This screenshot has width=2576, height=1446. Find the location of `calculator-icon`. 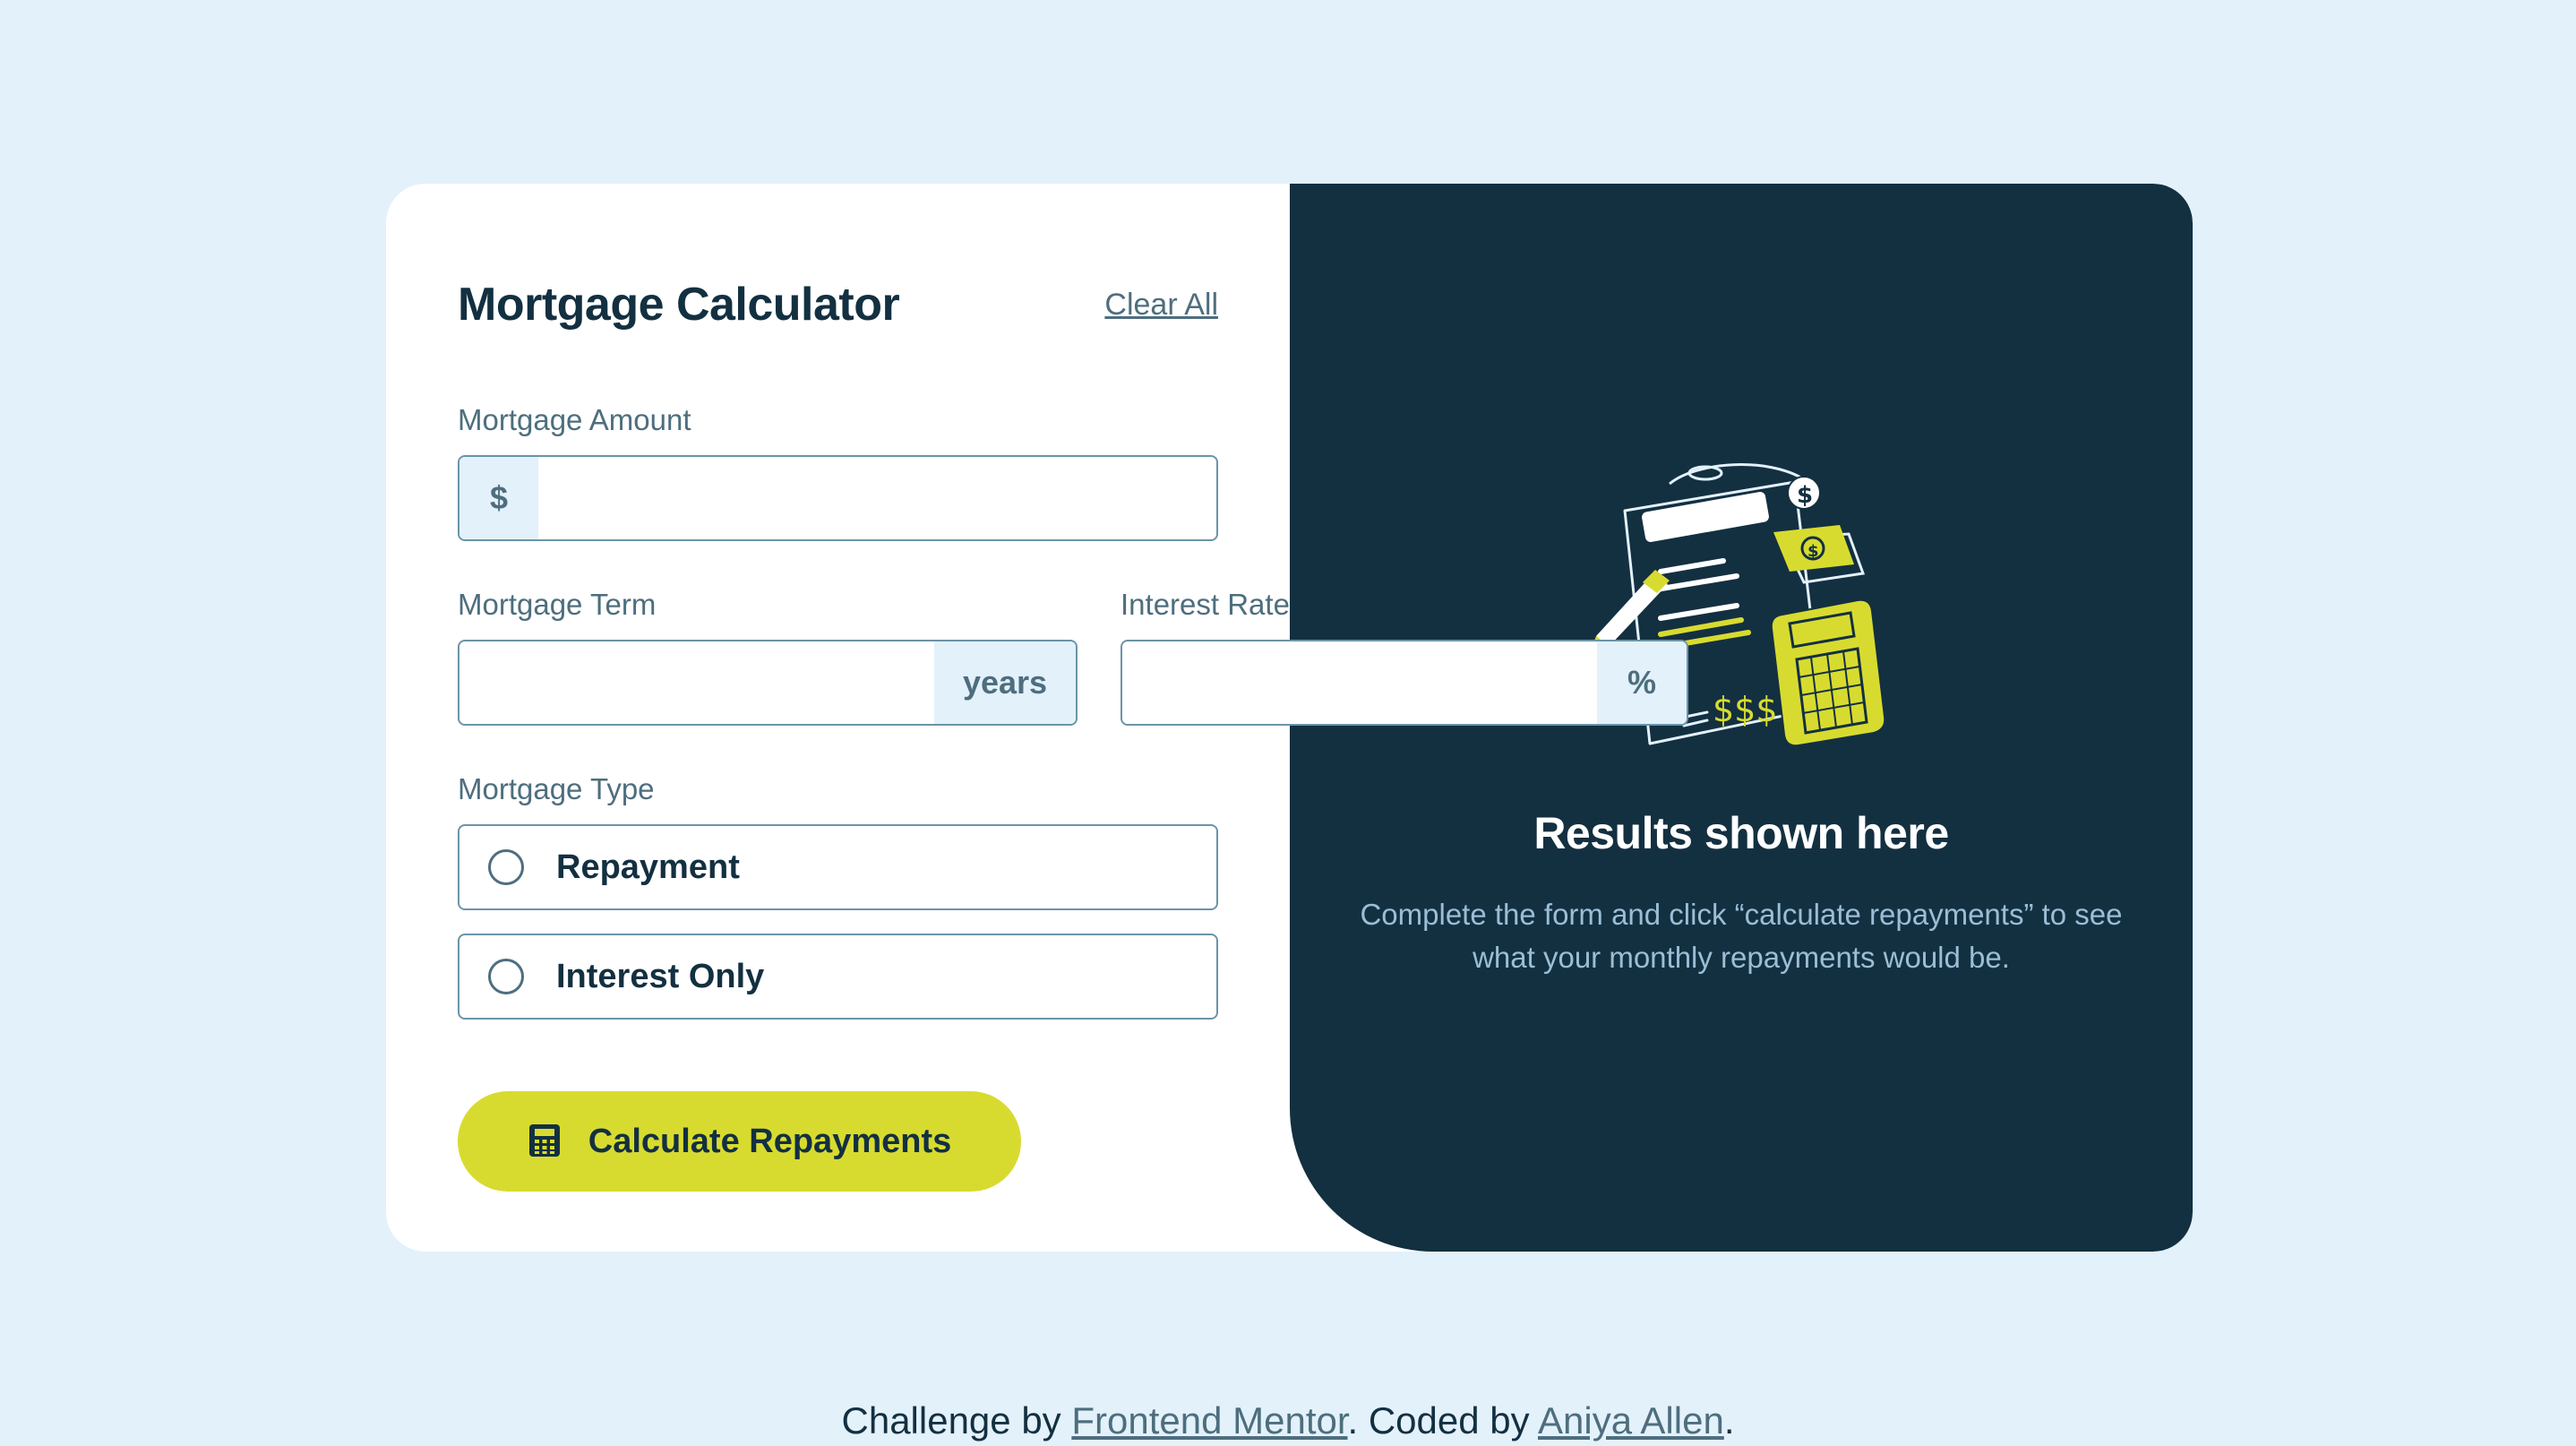

calculator-icon is located at coordinates (545, 1142).